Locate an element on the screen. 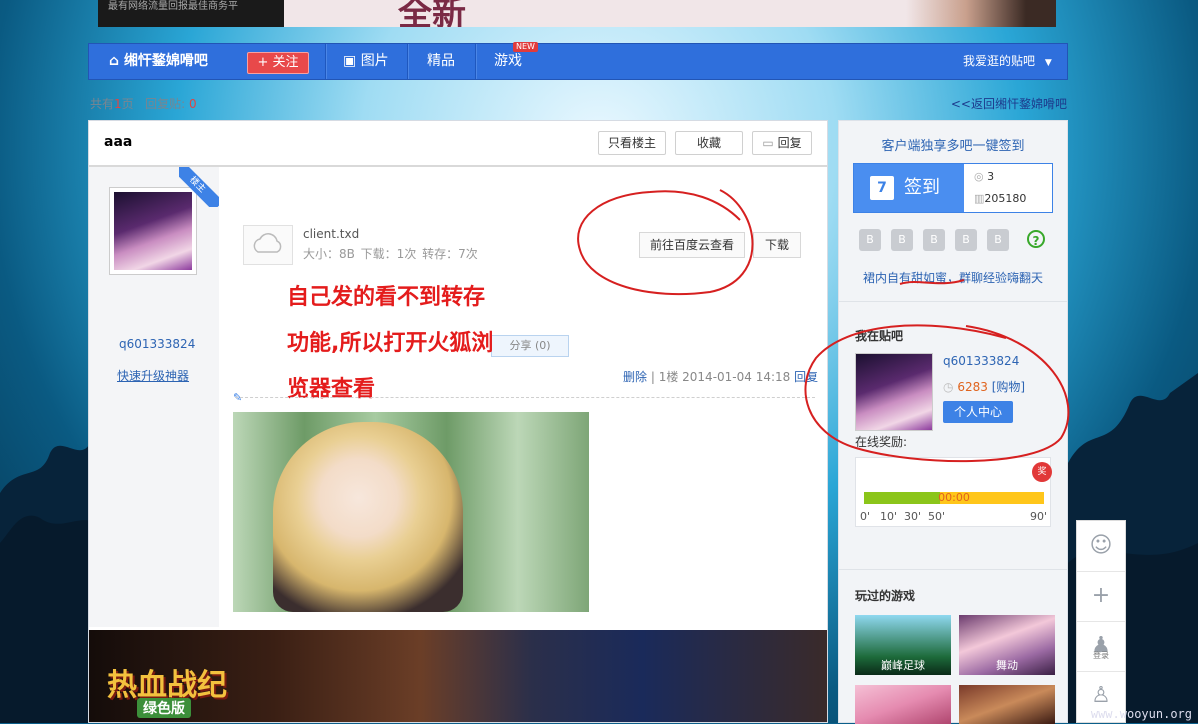 The image size is (1198, 724). my-forum-title: 我在贴吧 is located at coordinates (879, 336).